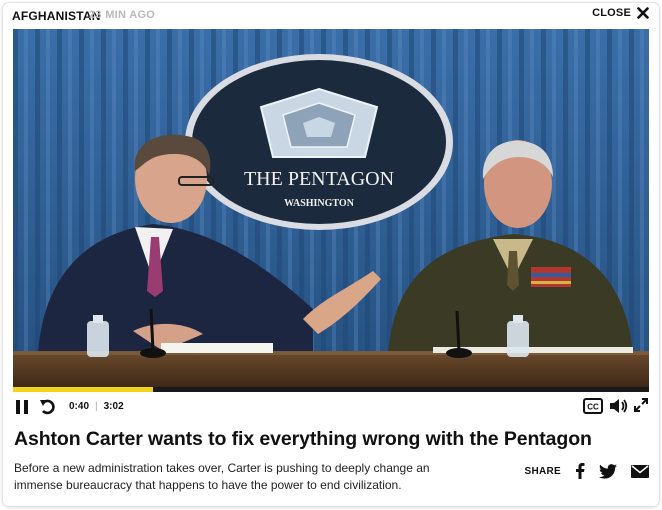 Image resolution: width=662 pixels, height=510 pixels. I want to click on close-icon, so click(643, 13).